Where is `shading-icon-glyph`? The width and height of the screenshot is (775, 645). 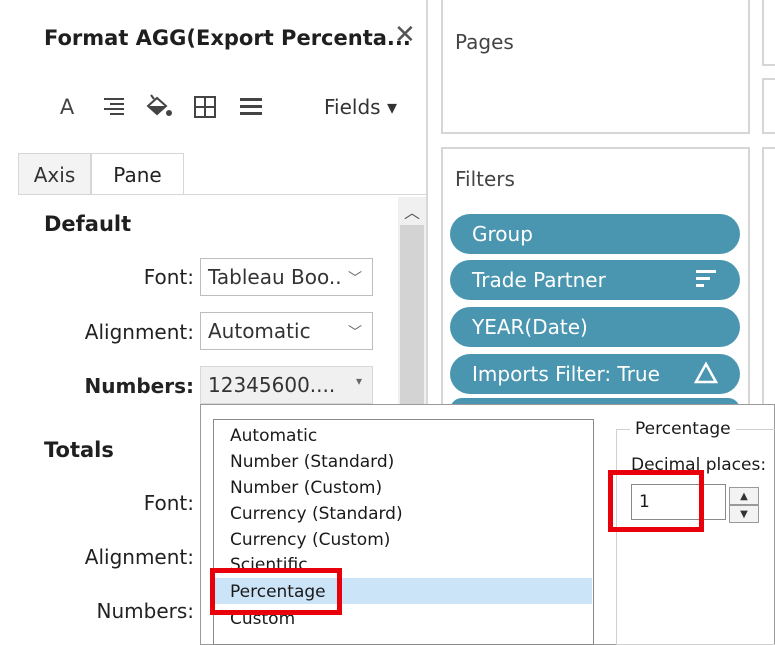 shading-icon-glyph is located at coordinates (159, 105).